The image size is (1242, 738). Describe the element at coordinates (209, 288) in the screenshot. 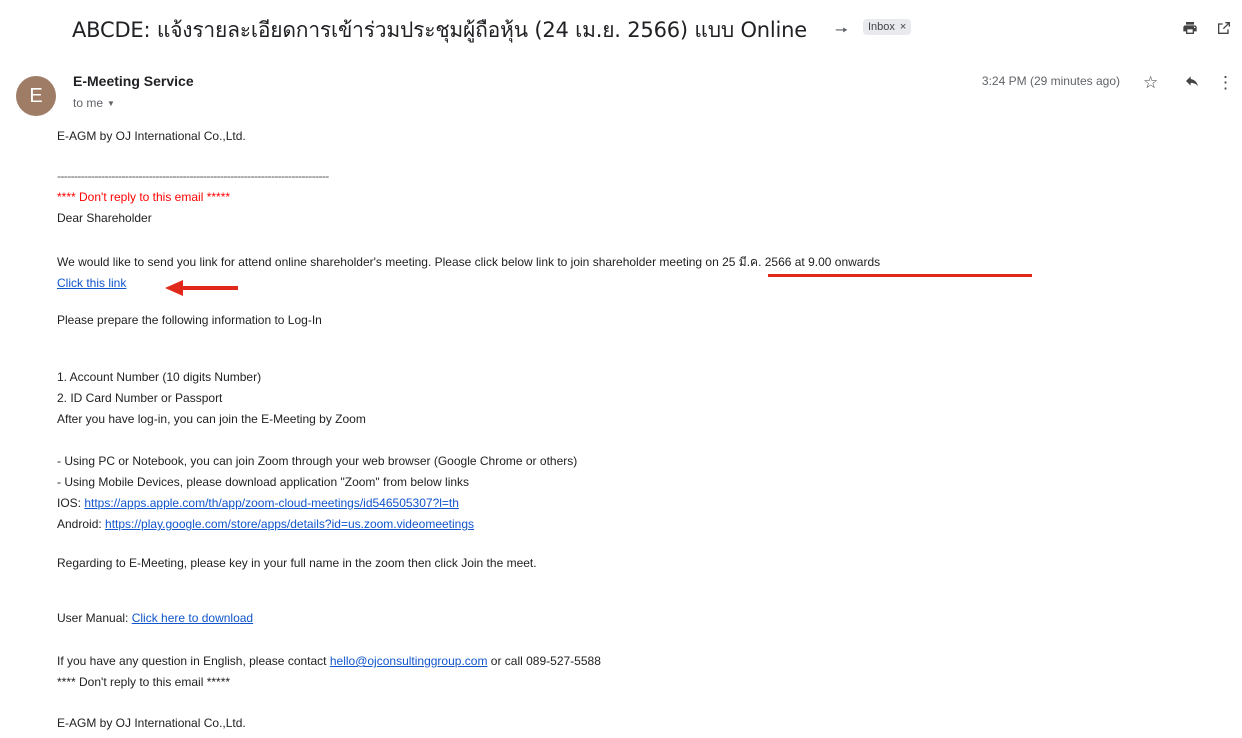

I see `red-arrow-shaft` at that location.